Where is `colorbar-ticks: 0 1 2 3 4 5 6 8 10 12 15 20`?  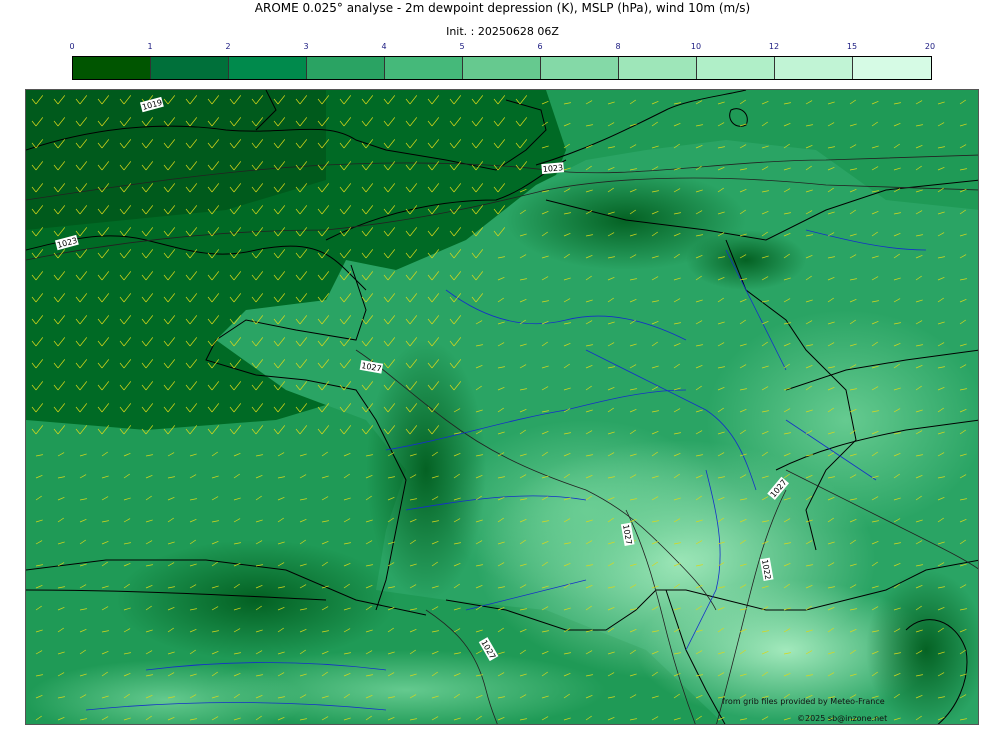 colorbar-ticks: 0 1 2 3 4 5 6 8 10 12 15 20 is located at coordinates (502, 48).